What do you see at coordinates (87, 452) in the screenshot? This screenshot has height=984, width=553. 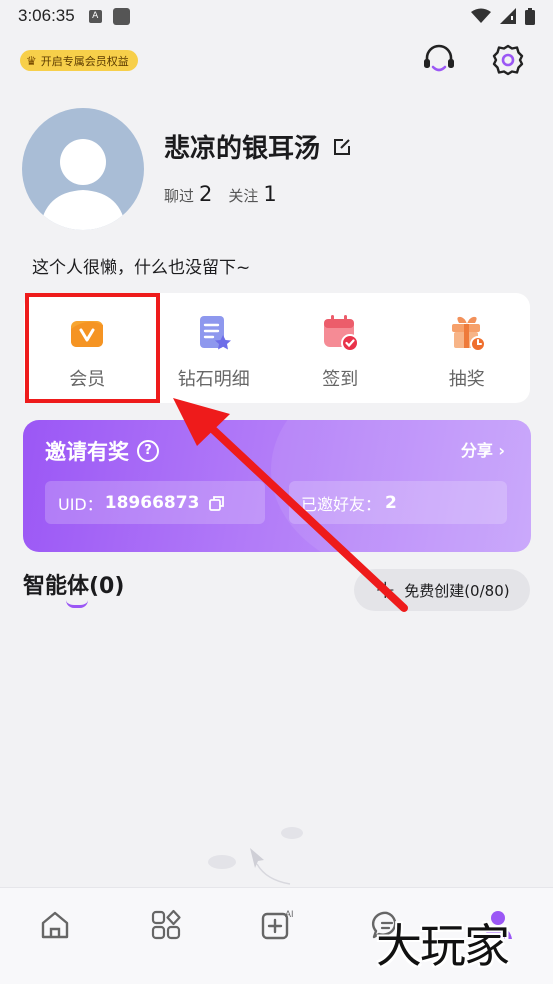 I see `invite-title-text: 邀请有奖` at bounding box center [87, 452].